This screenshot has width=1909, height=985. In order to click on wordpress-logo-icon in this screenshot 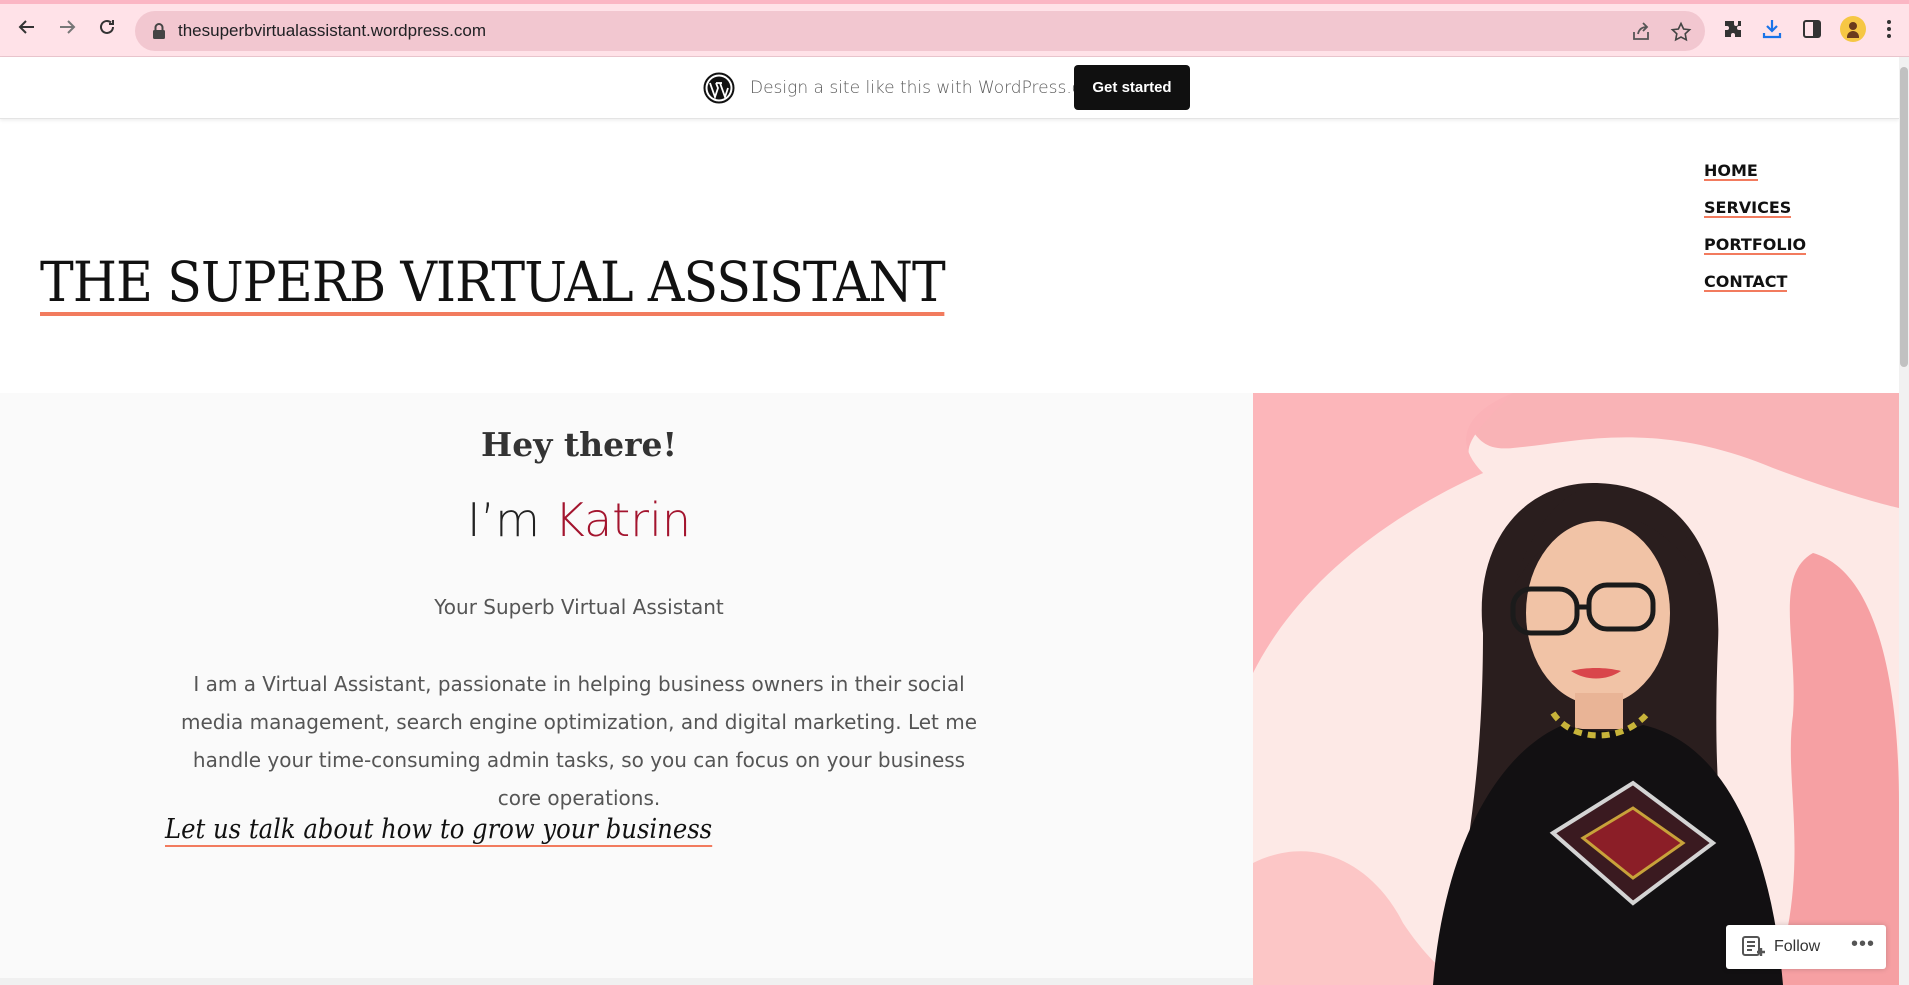, I will do `click(719, 88)`.